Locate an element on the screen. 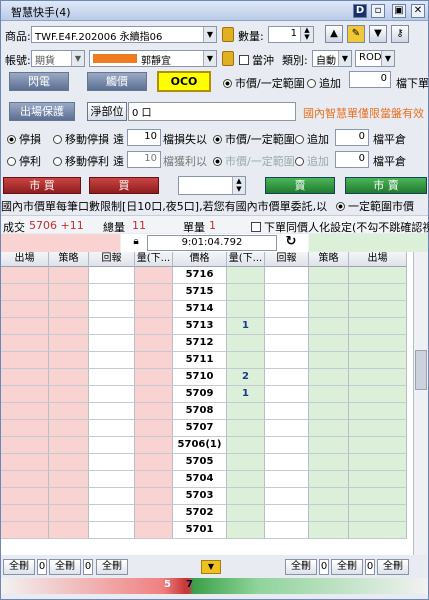 Image resolution: width=429 pixels, height=600 pixels. order-type-select: ROD ▼ is located at coordinates (375, 58).